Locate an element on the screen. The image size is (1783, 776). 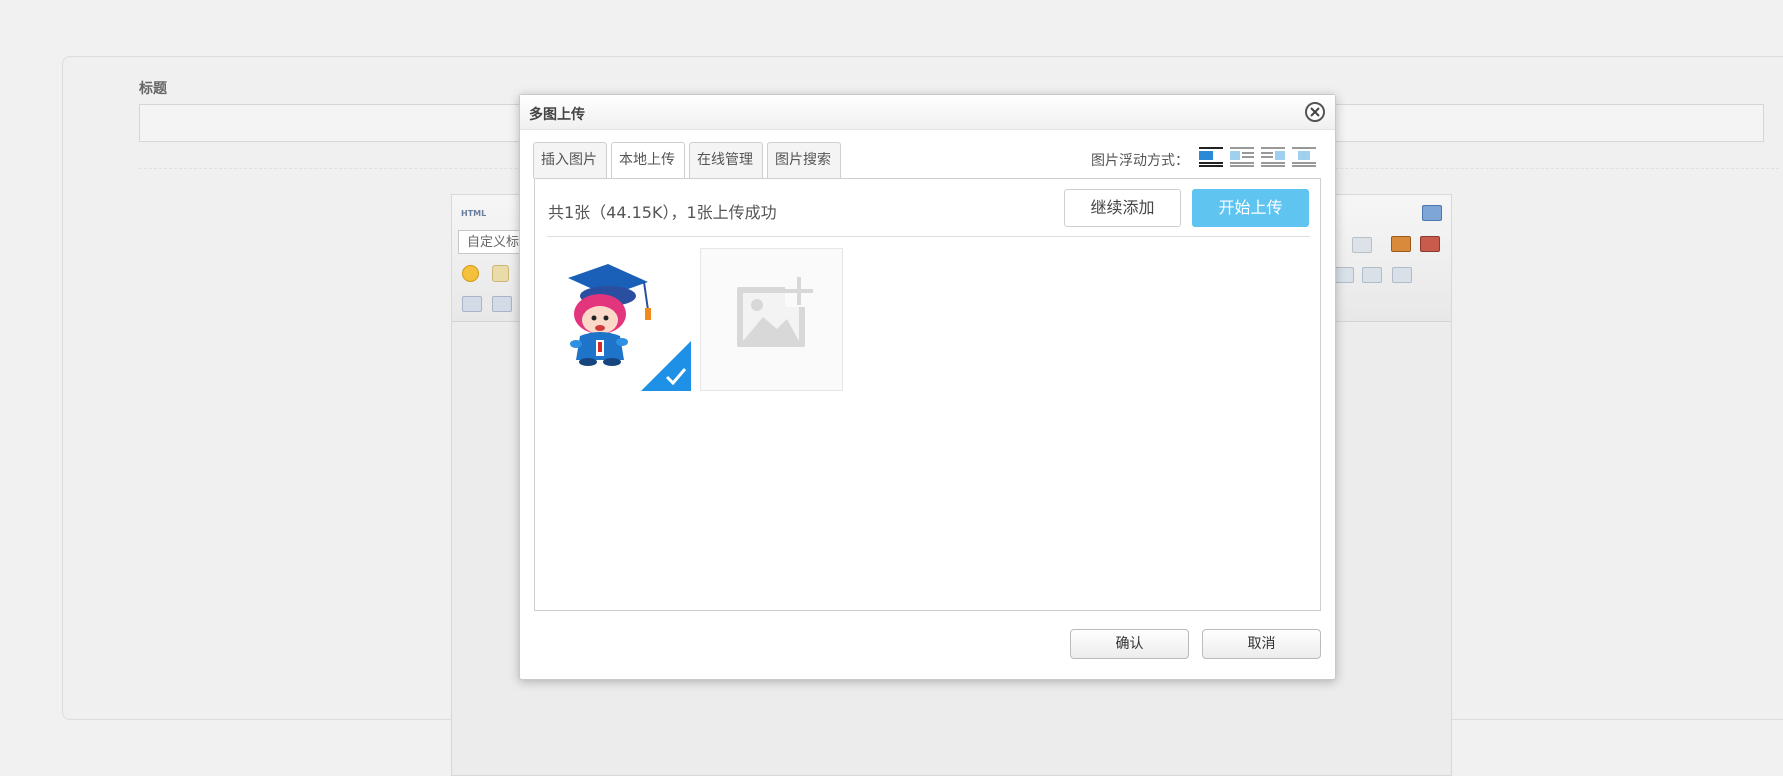
close-button is located at coordinates (1315, 112).